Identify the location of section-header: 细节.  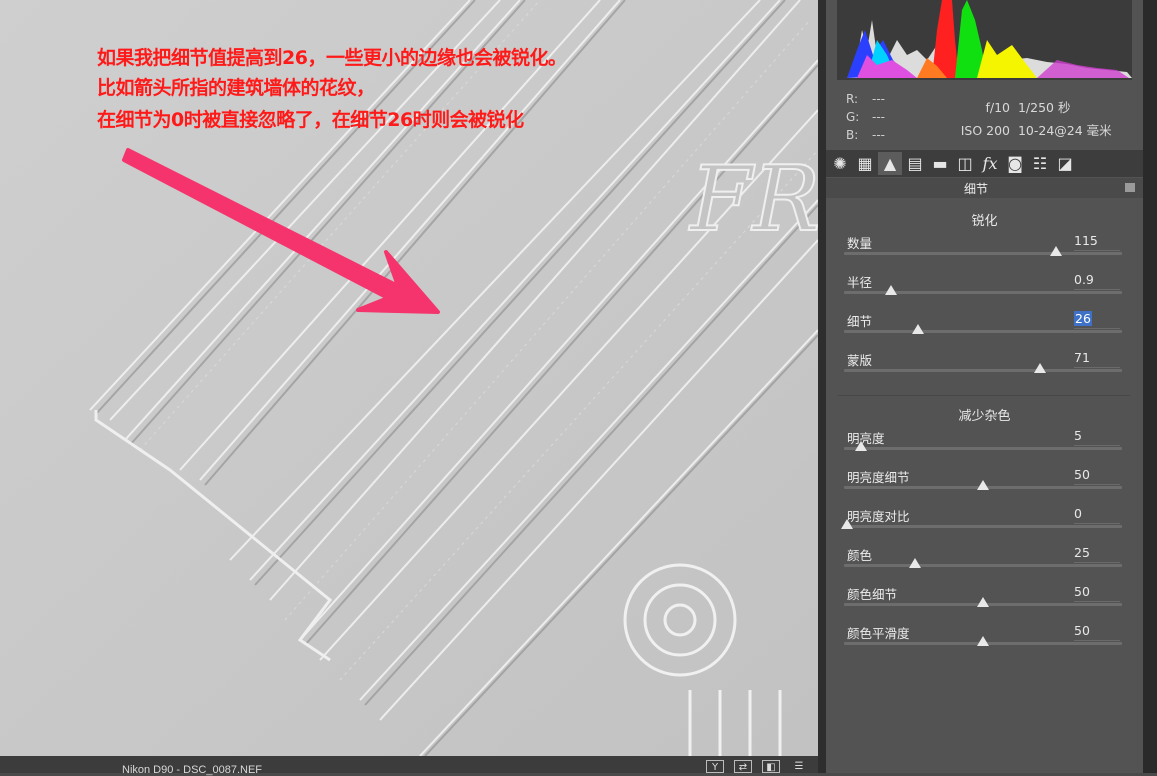
(984, 188).